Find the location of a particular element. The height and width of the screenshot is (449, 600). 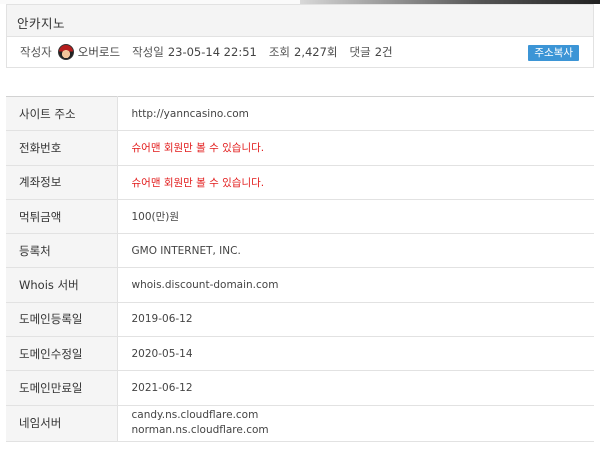

table-row: 도메인수정일 2020-05-14 is located at coordinates (300, 353).